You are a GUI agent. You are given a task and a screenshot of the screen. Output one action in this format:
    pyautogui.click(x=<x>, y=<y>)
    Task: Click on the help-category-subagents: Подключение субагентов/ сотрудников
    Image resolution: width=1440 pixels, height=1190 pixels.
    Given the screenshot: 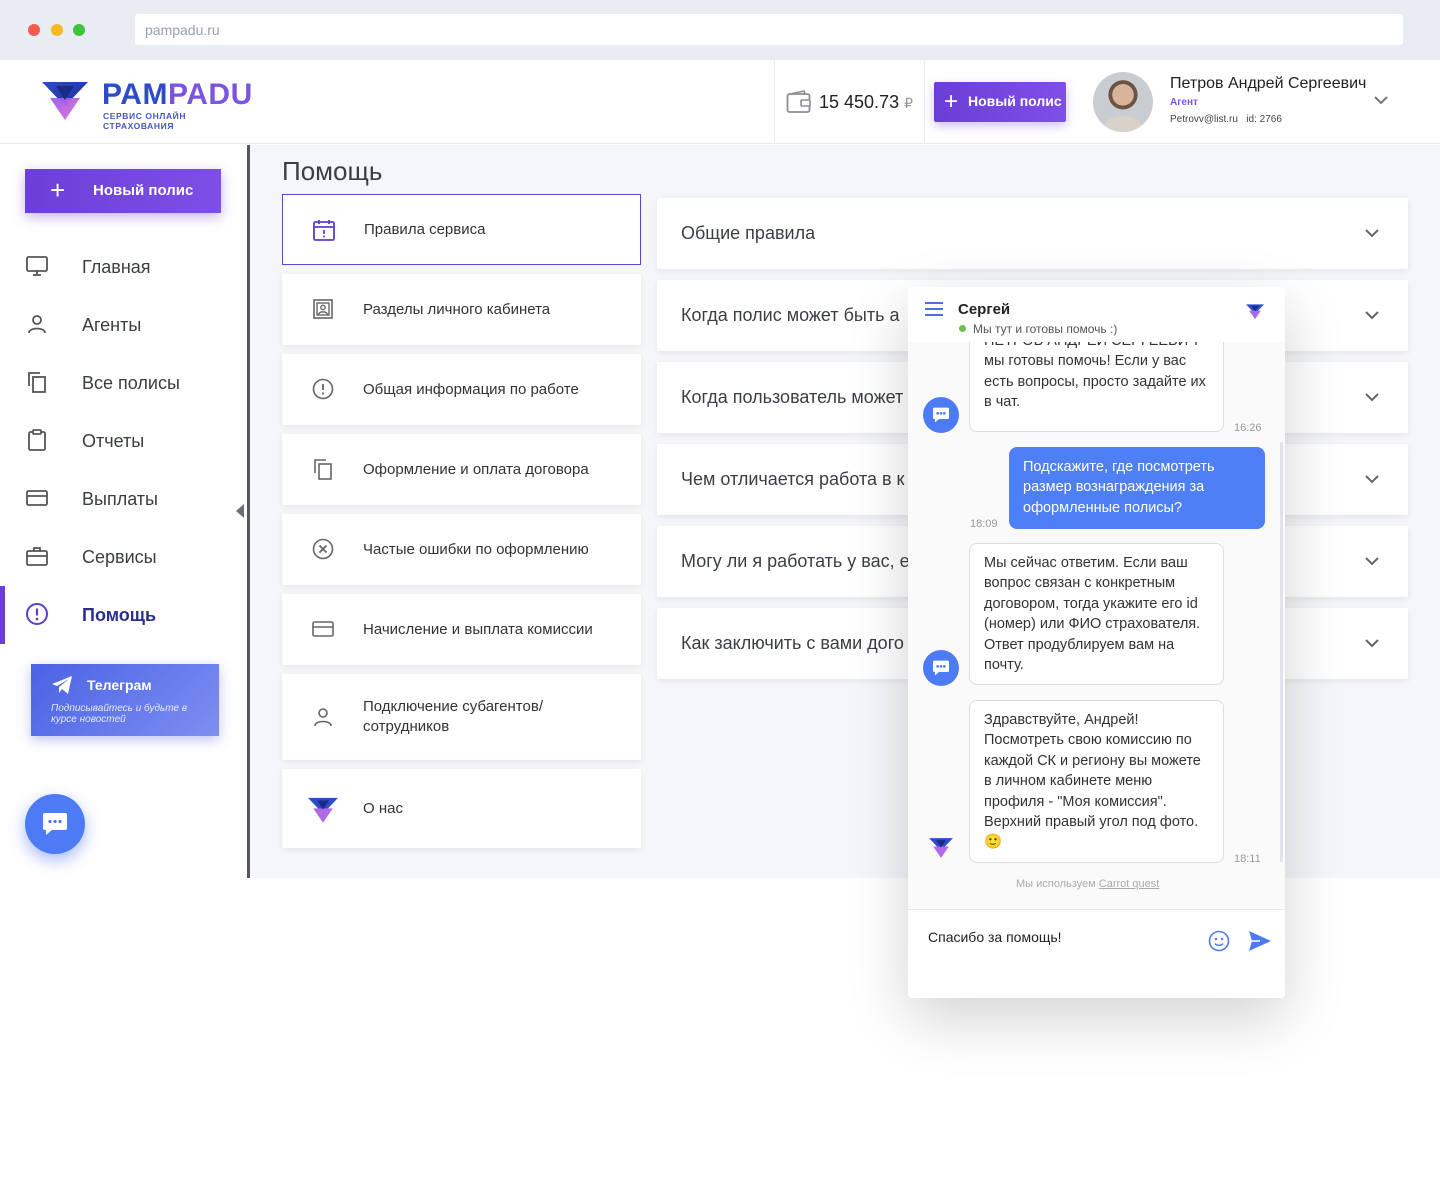 What is the action you would take?
    pyautogui.click(x=461, y=717)
    